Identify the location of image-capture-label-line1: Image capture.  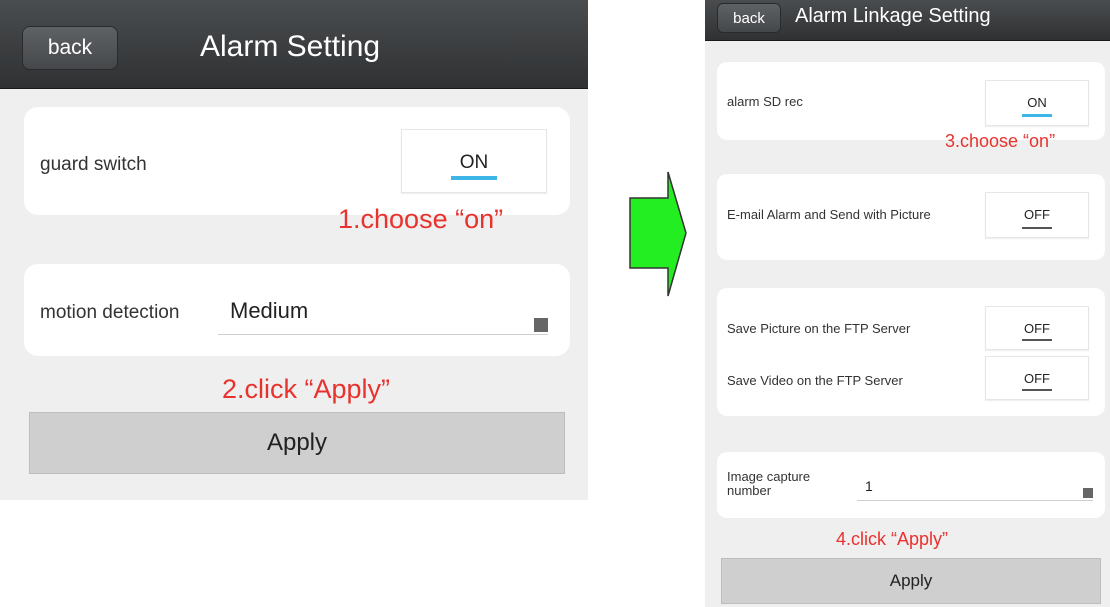
(769, 476).